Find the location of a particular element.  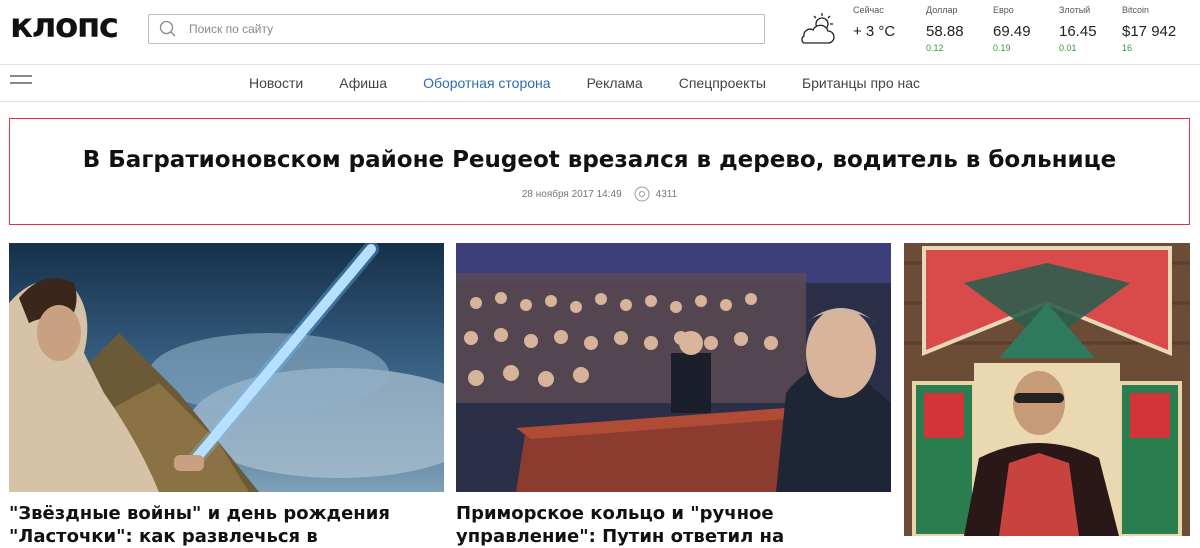

site-logo: клопс is located at coordinates (64, 26).